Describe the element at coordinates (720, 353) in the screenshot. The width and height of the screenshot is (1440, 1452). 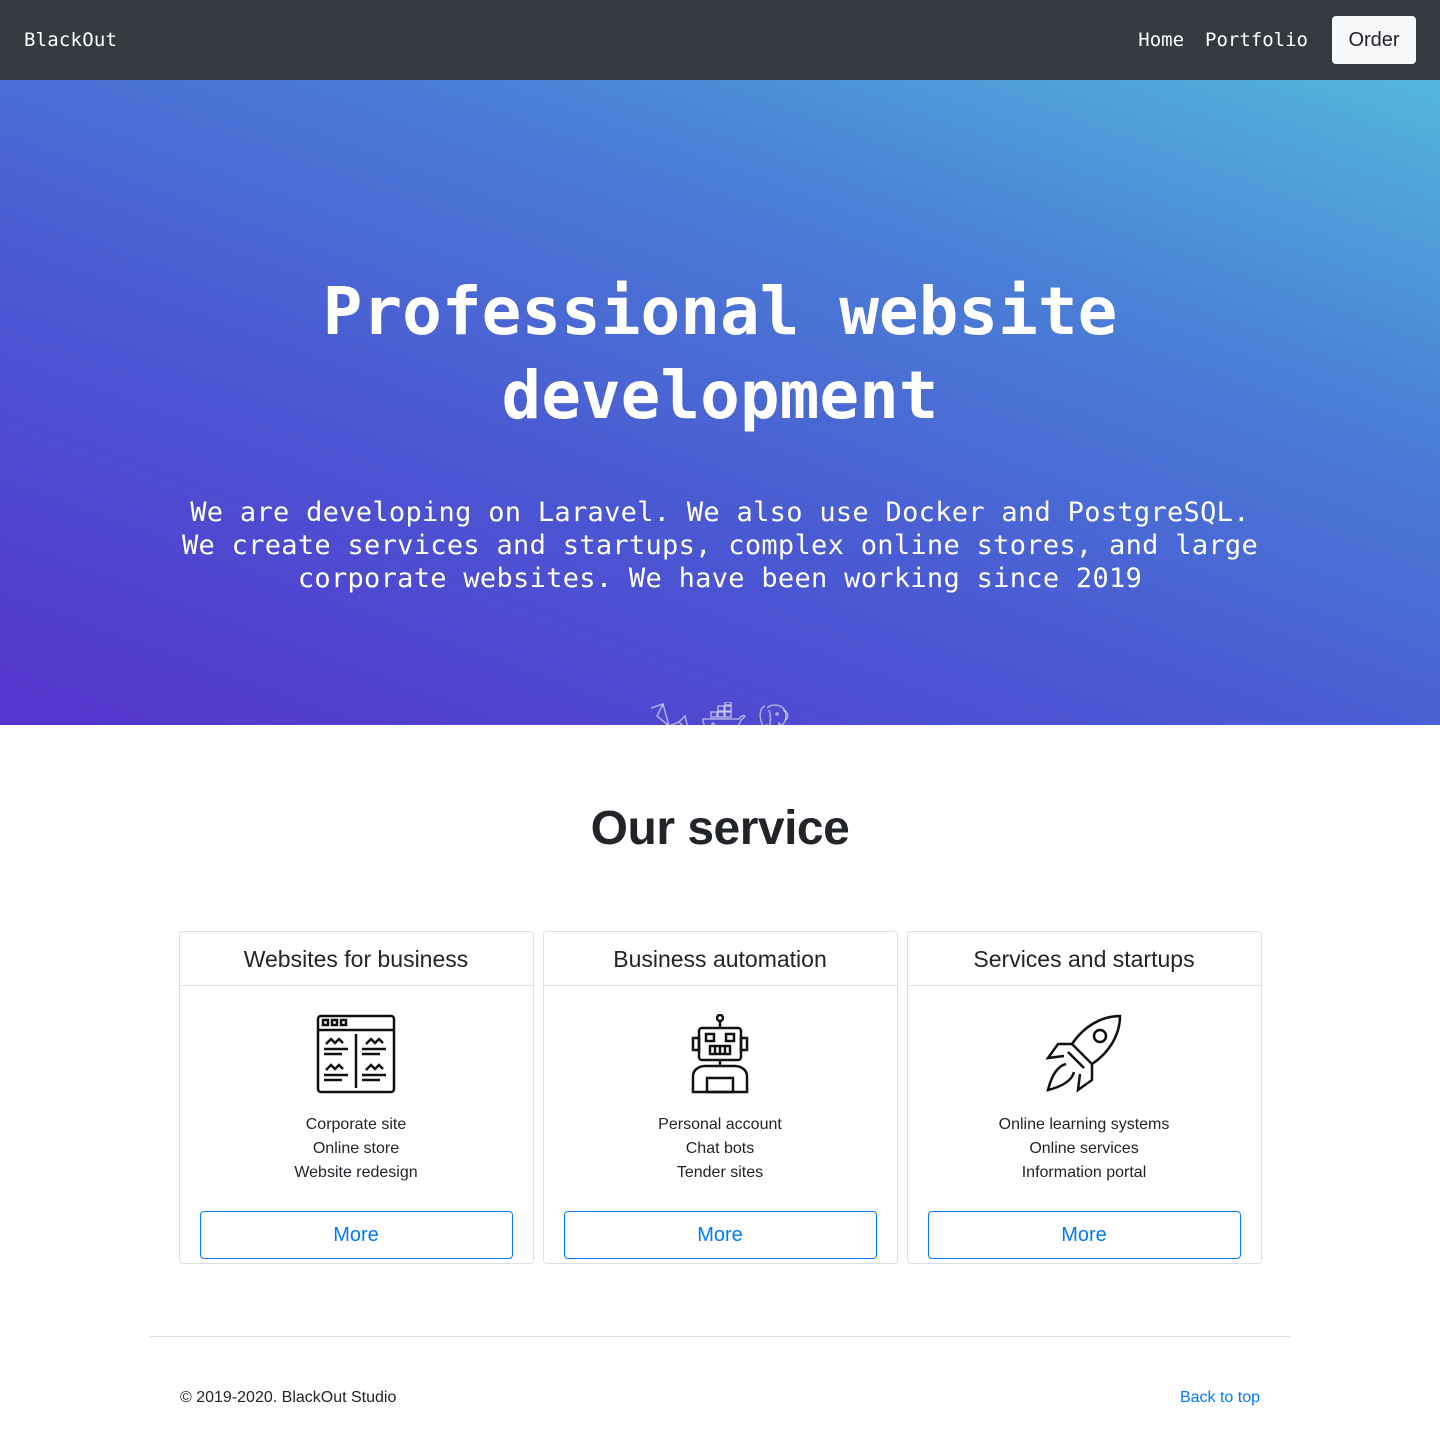
I see `hero-title: Professional website development` at that location.